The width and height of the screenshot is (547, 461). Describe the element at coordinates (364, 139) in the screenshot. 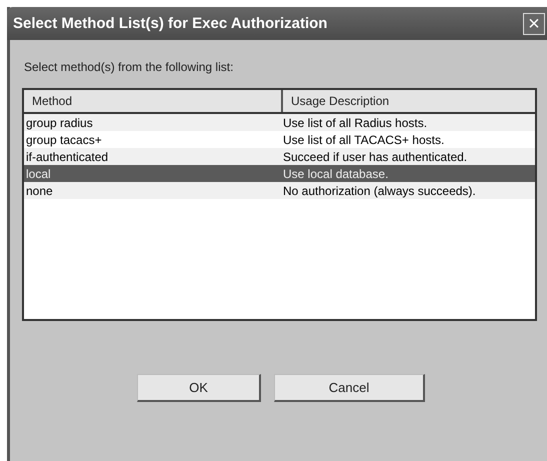

I see `description-cell-text: Use list of all TACACS+ hosts.` at that location.